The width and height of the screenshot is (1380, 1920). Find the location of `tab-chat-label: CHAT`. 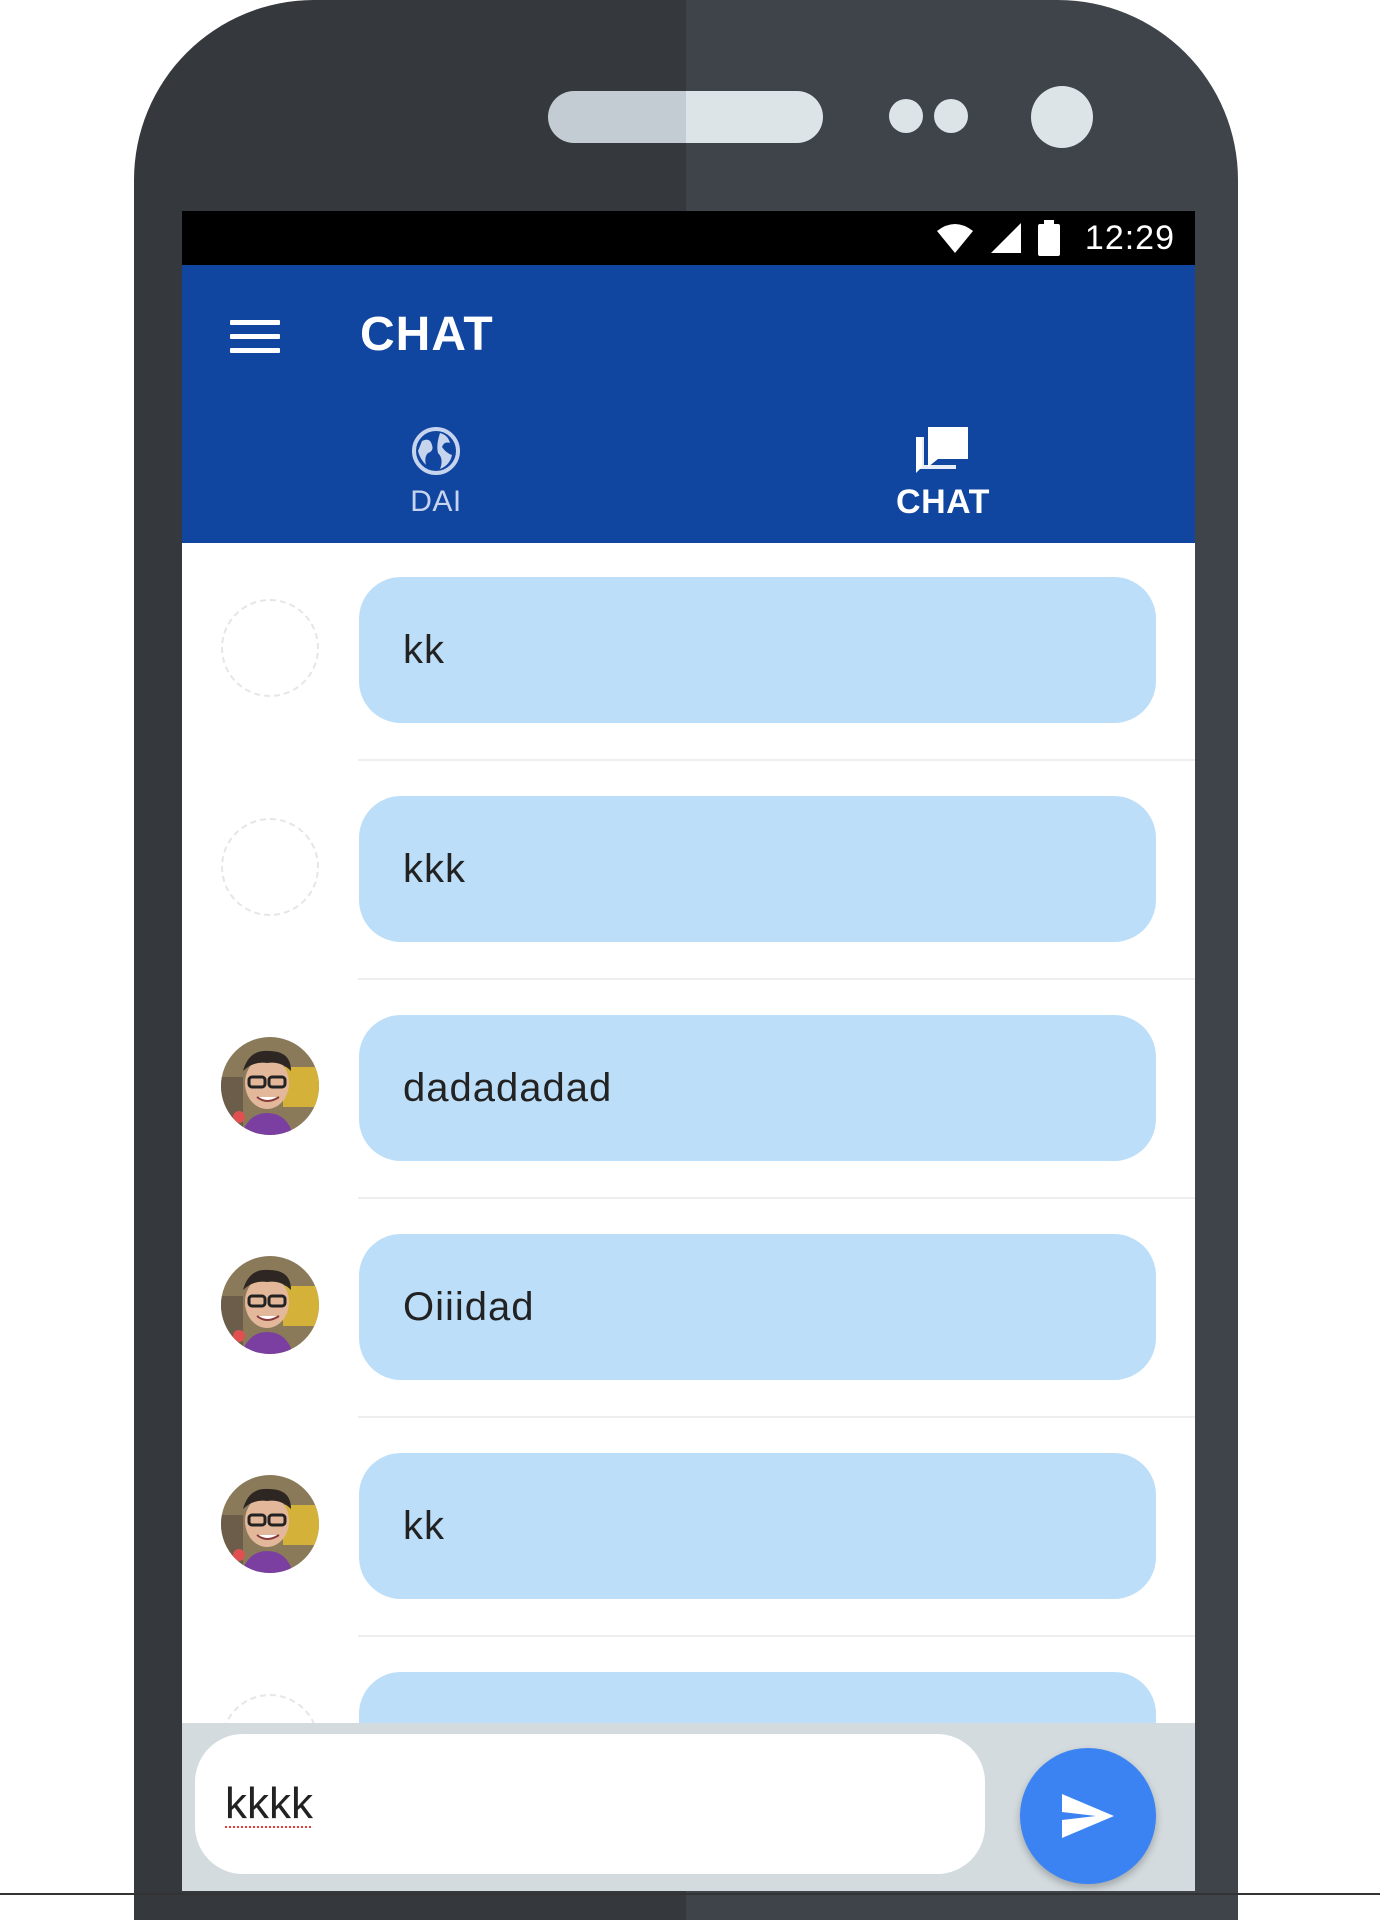

tab-chat-label: CHAT is located at coordinates (943, 502).